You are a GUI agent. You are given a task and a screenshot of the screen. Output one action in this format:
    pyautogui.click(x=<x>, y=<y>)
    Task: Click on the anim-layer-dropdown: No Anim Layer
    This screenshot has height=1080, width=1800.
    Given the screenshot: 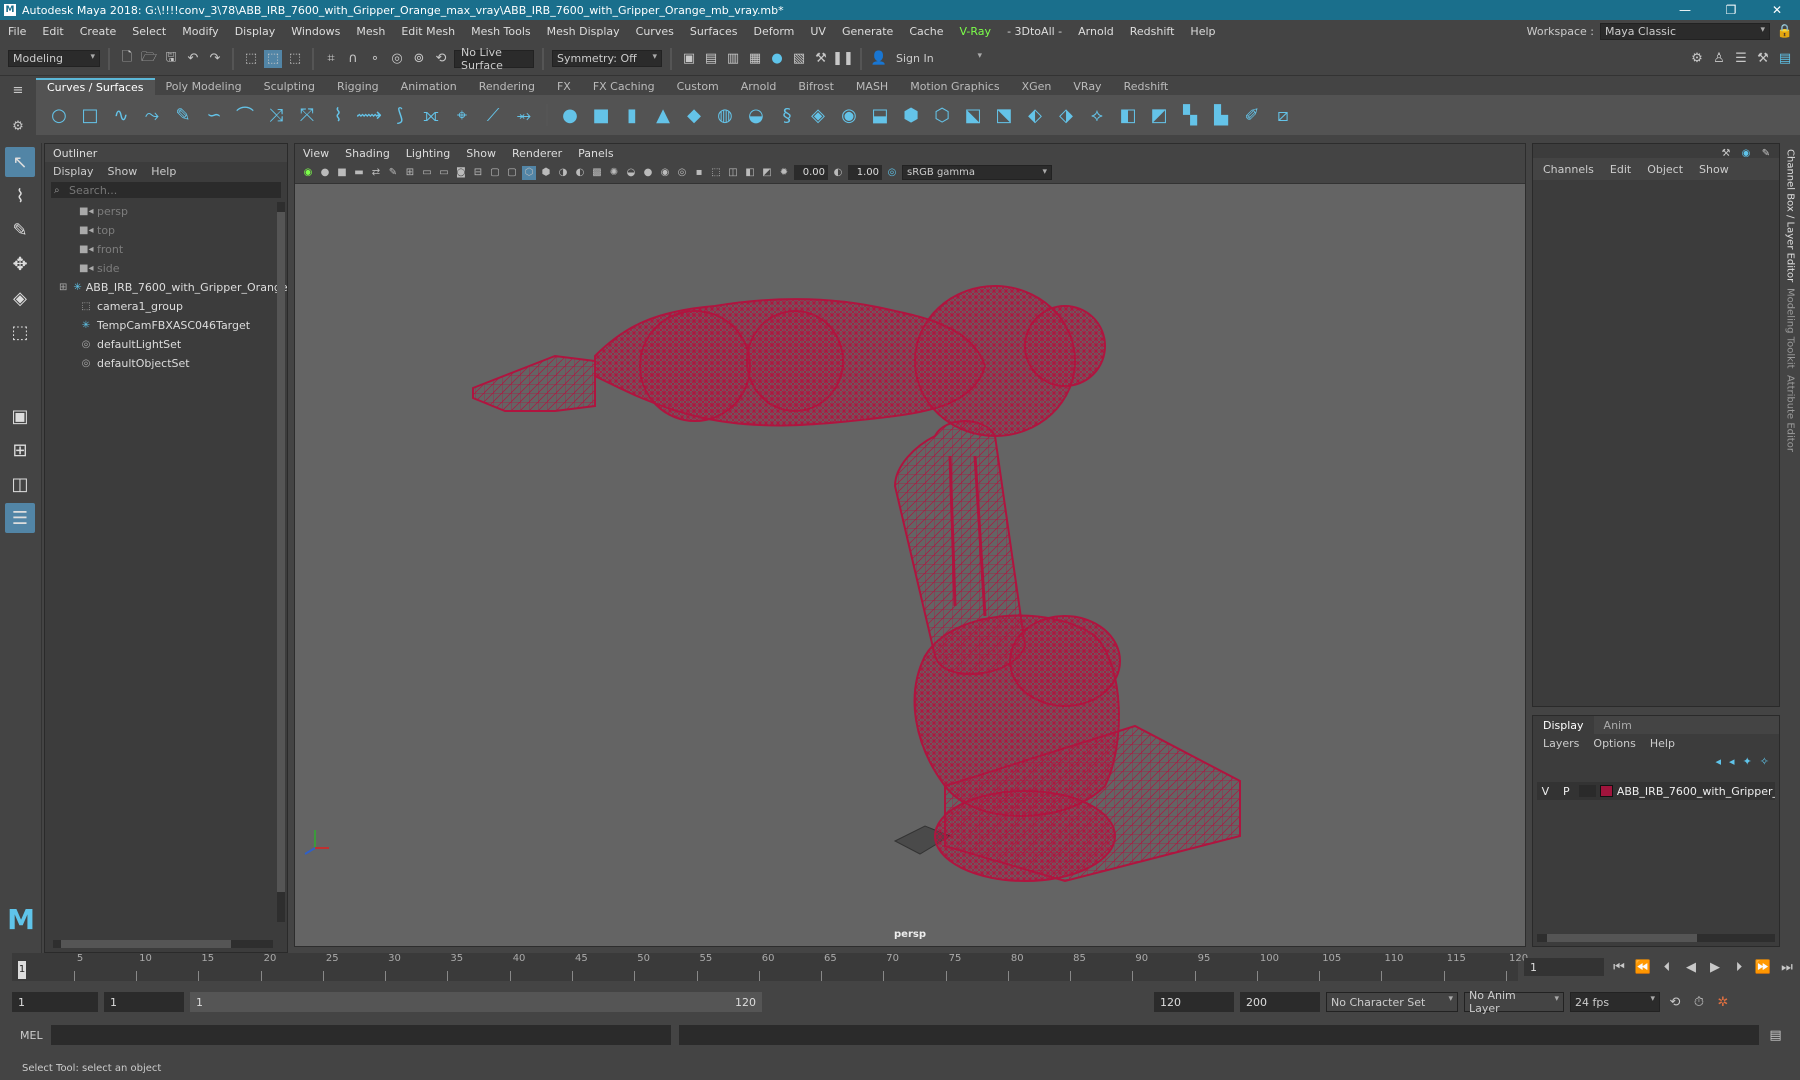 What is the action you would take?
    pyautogui.click(x=1514, y=1002)
    